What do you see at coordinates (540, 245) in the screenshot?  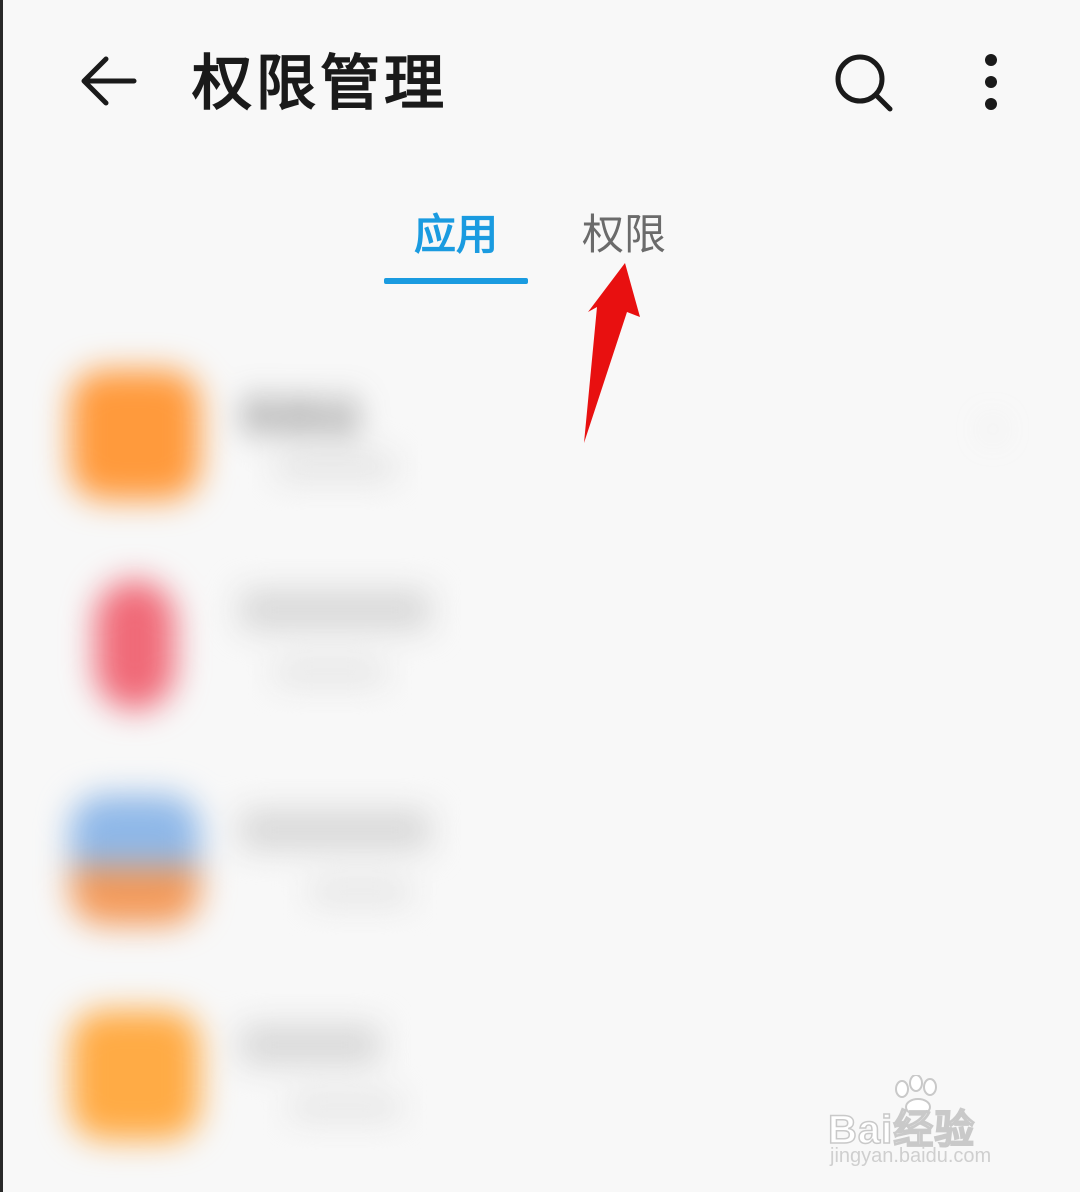 I see `tab-bar: 应用 权限` at bounding box center [540, 245].